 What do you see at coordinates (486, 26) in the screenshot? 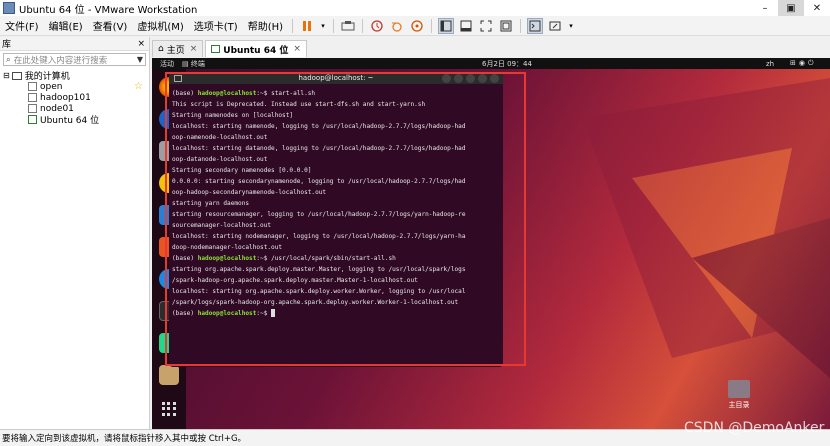
I see `fullscreen-icon` at bounding box center [486, 26].